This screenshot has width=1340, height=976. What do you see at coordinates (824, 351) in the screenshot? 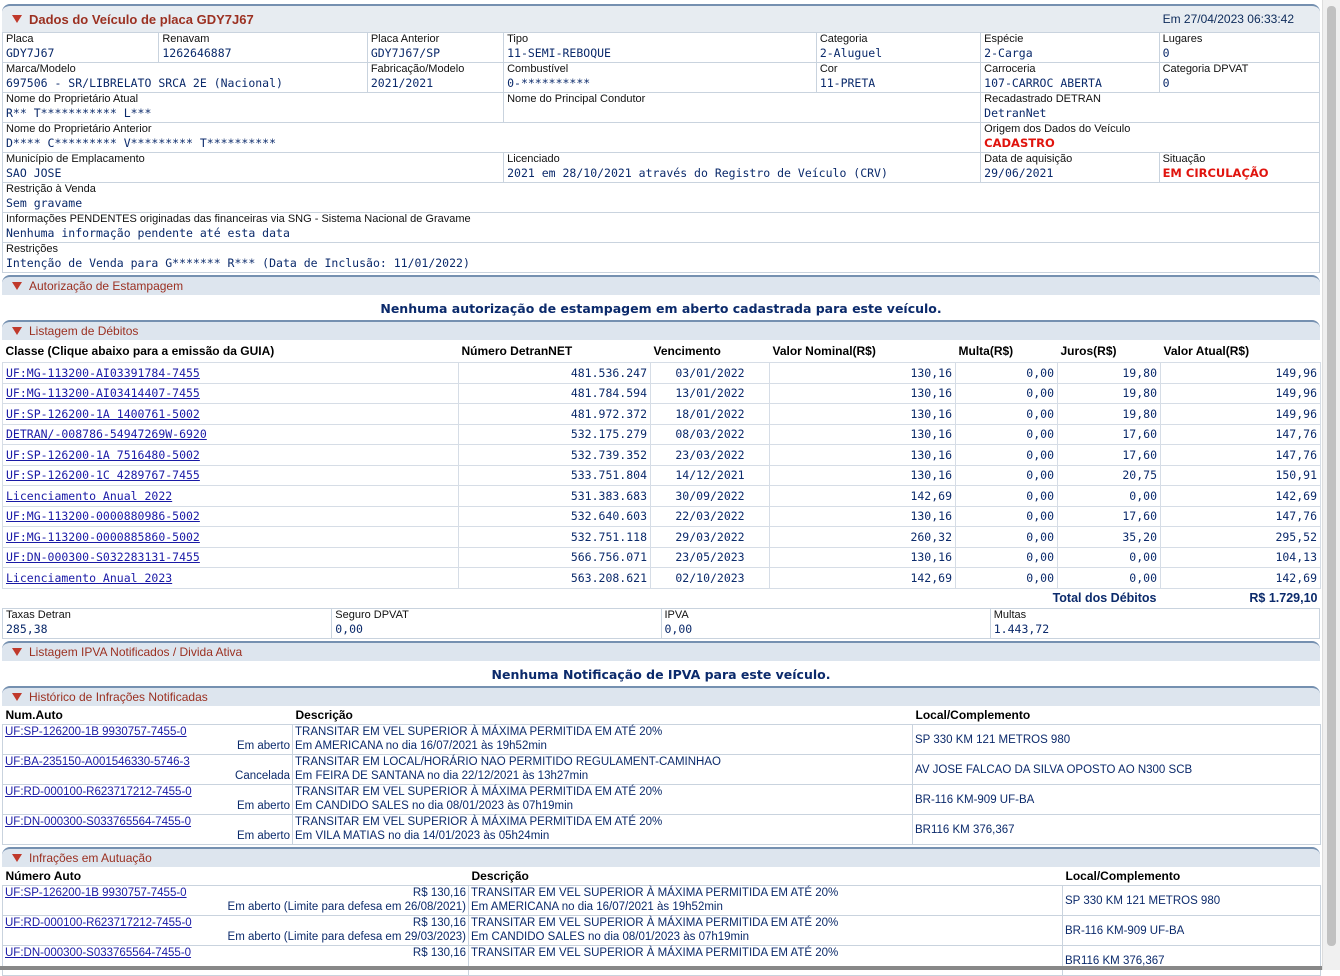
I see `col-valor-nominal: Valor Nominal(R$)` at bounding box center [824, 351].